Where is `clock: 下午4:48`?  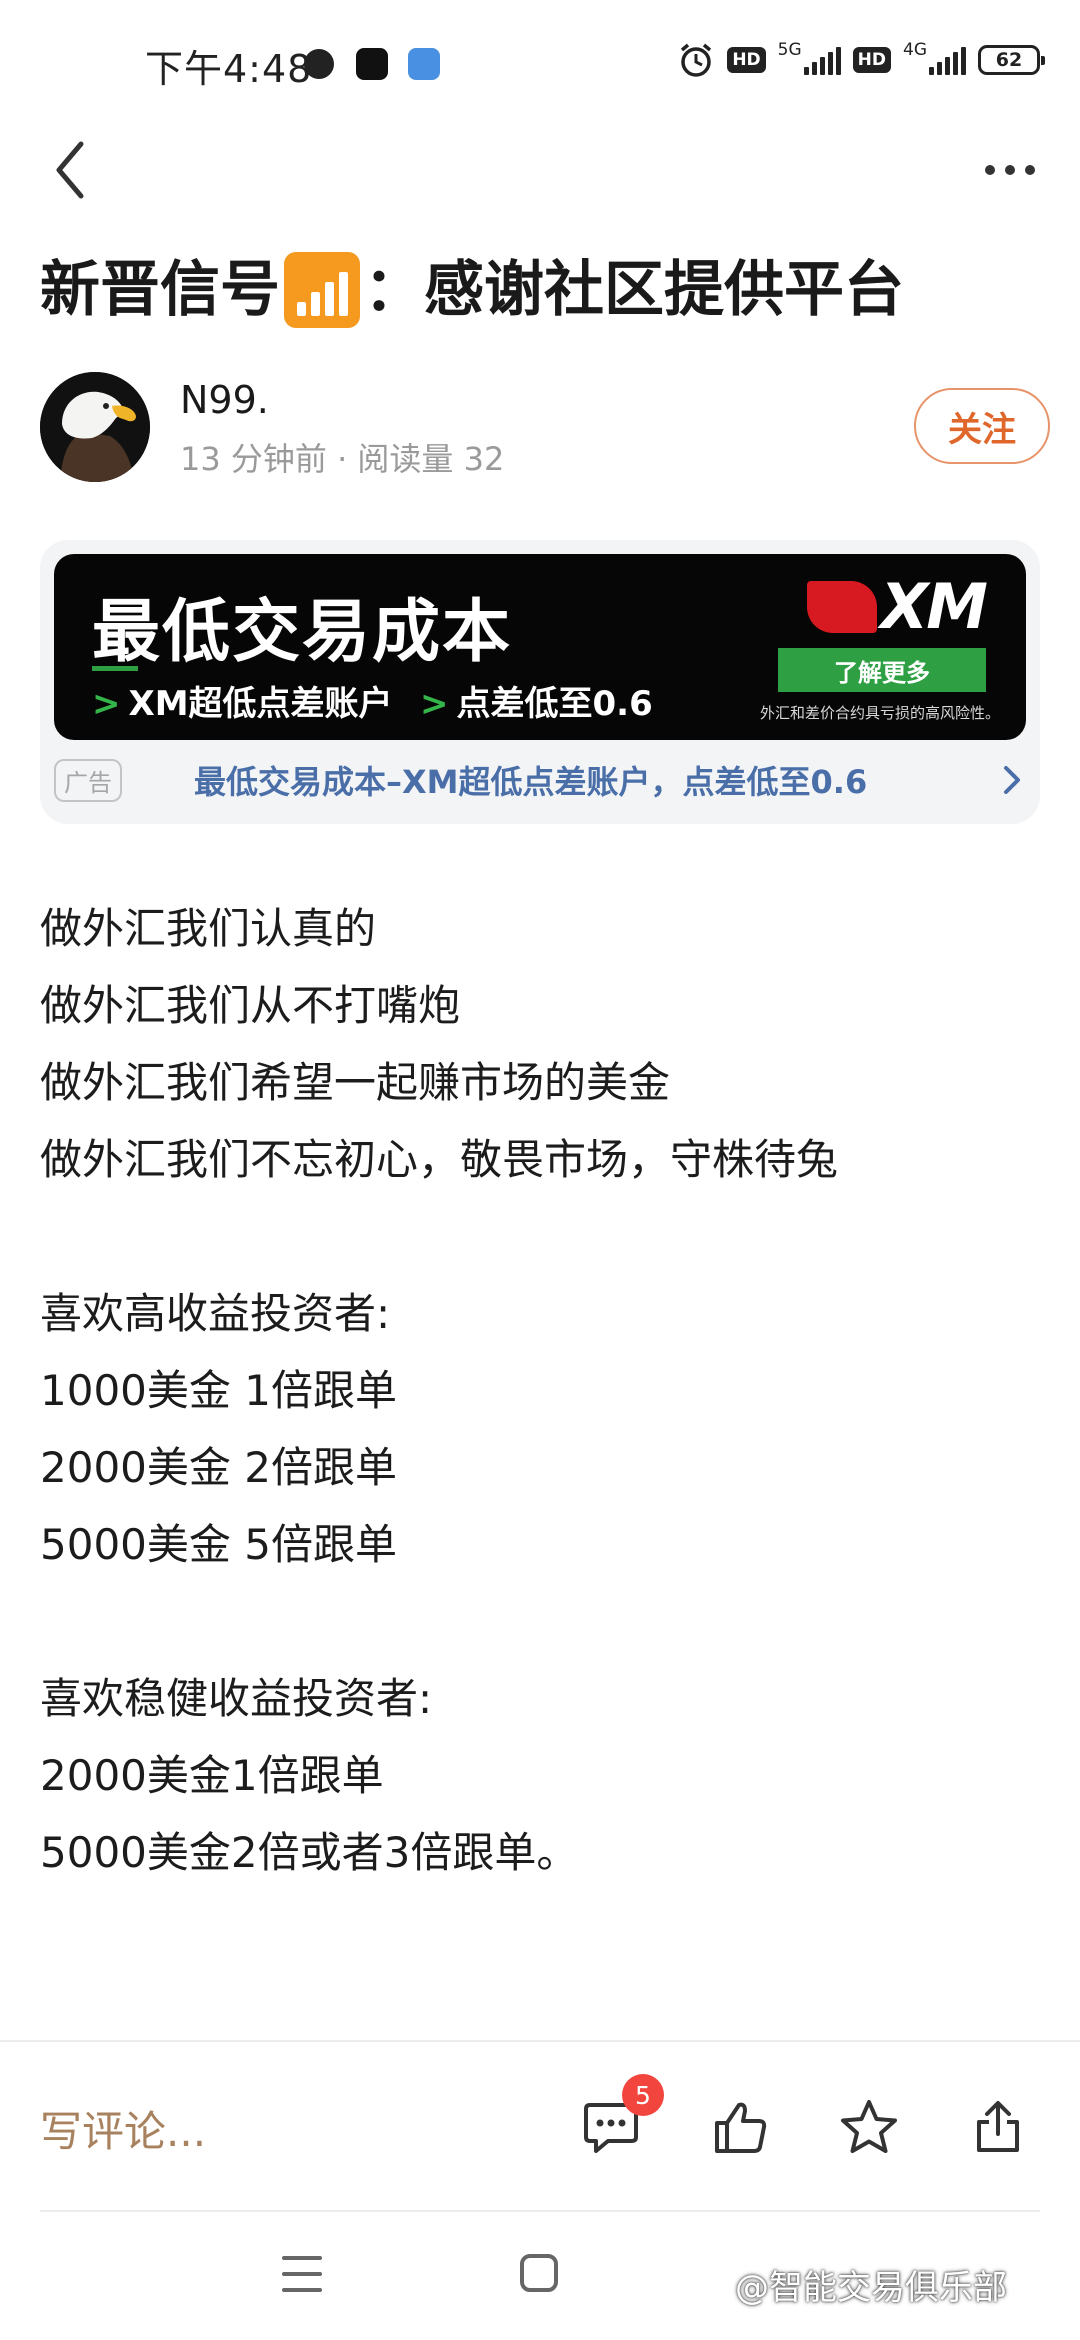
clock: 下午4:48 is located at coordinates (229, 69).